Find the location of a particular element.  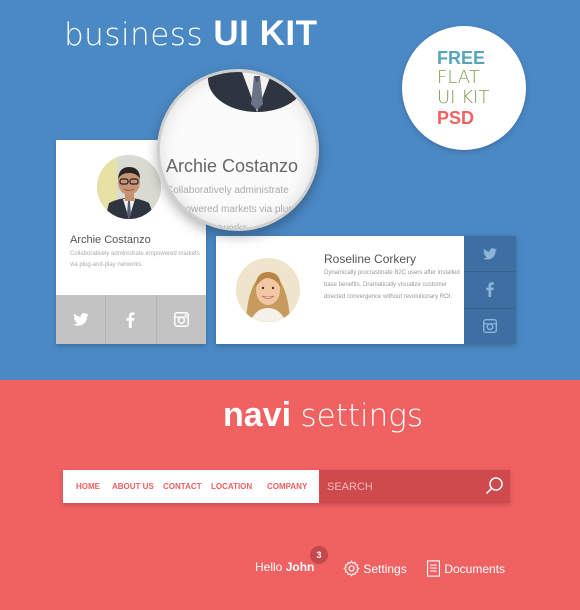

search-icon is located at coordinates (494, 486).